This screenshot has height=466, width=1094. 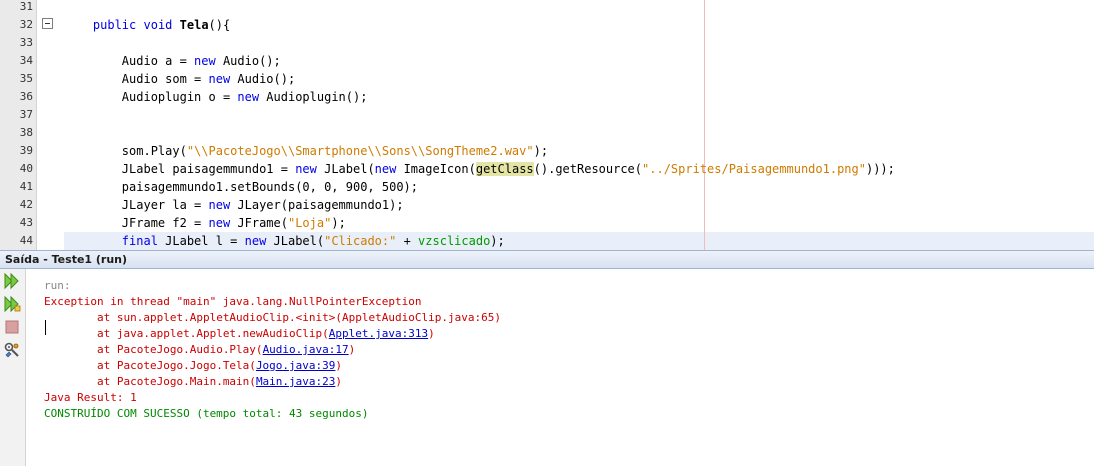 What do you see at coordinates (547, 223) in the screenshot?
I see `code-line: 43 JFrame f2 = new JFrame("Loja");` at bounding box center [547, 223].